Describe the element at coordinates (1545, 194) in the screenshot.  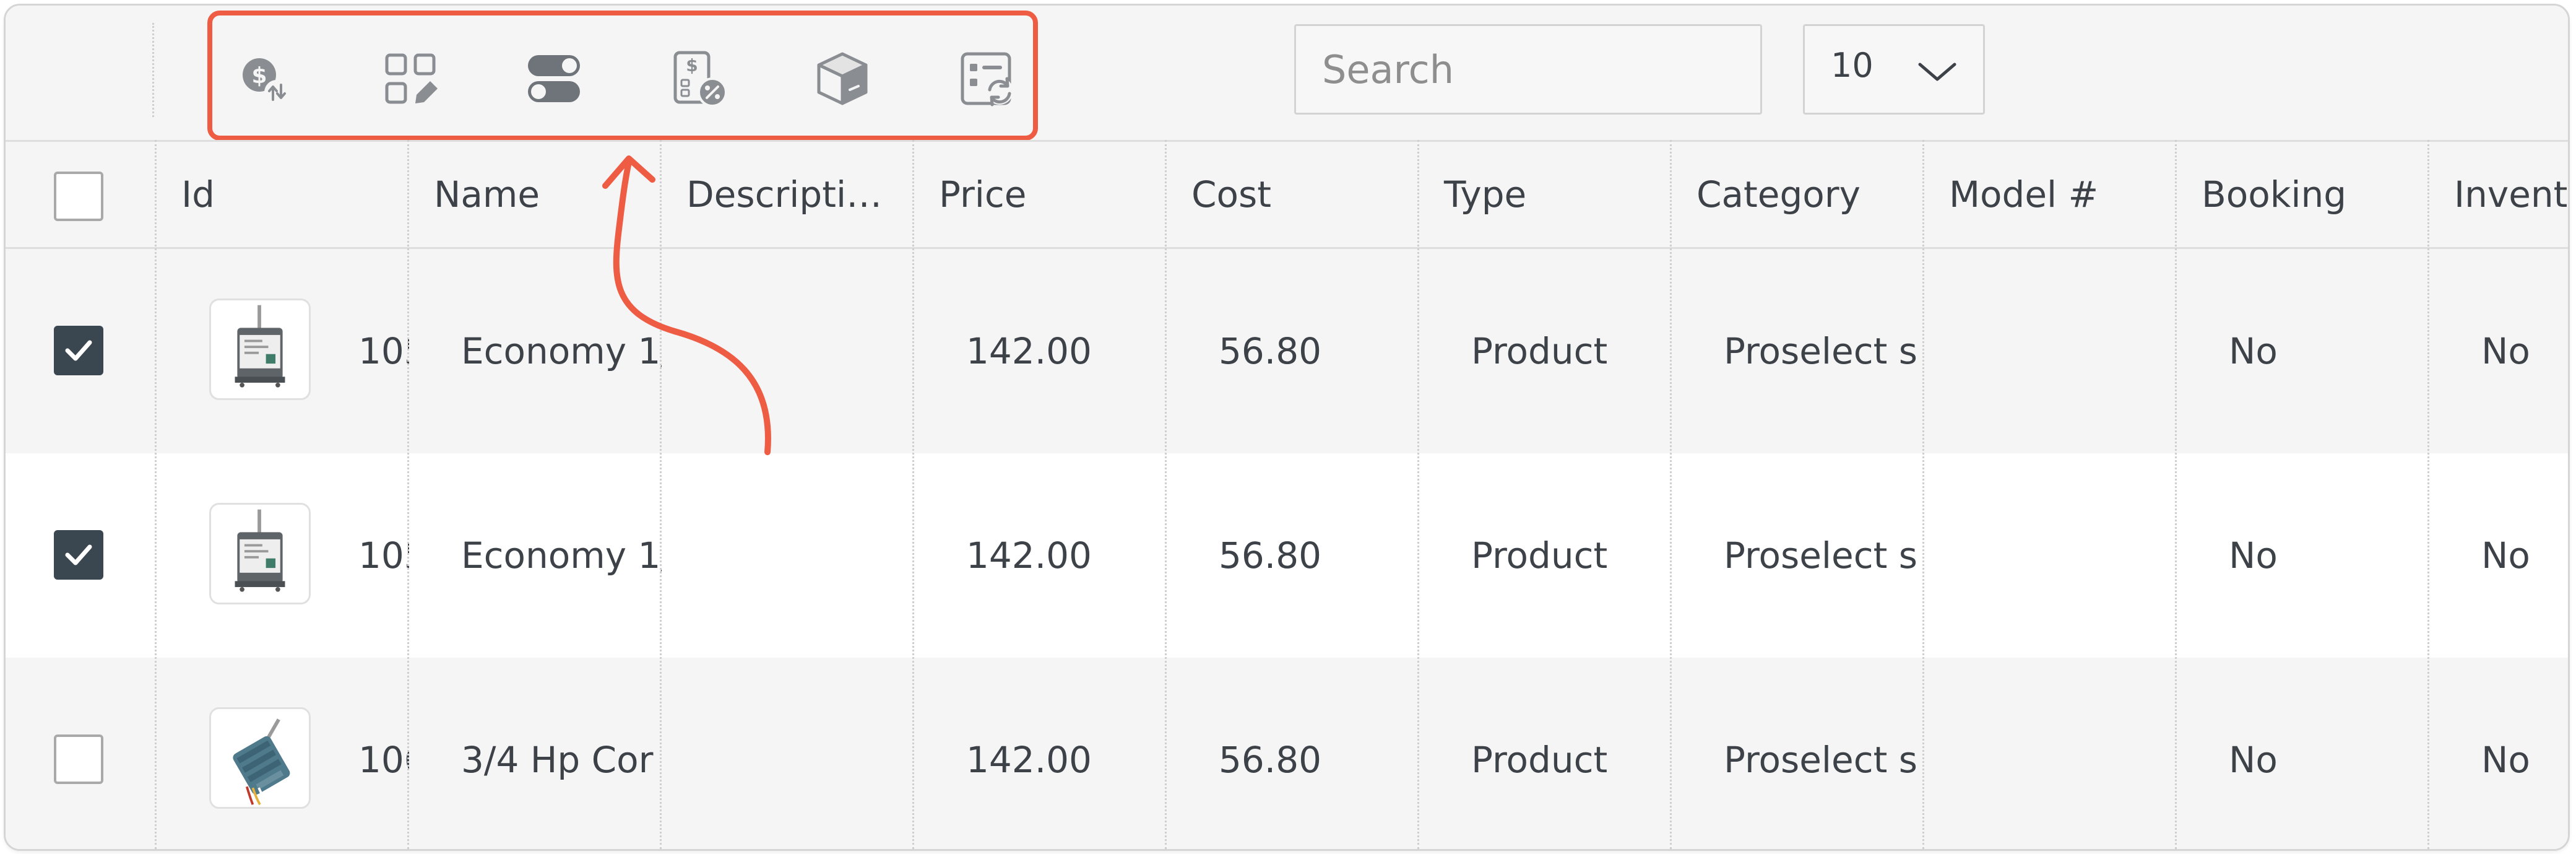
I see `column-header-type: Type` at that location.